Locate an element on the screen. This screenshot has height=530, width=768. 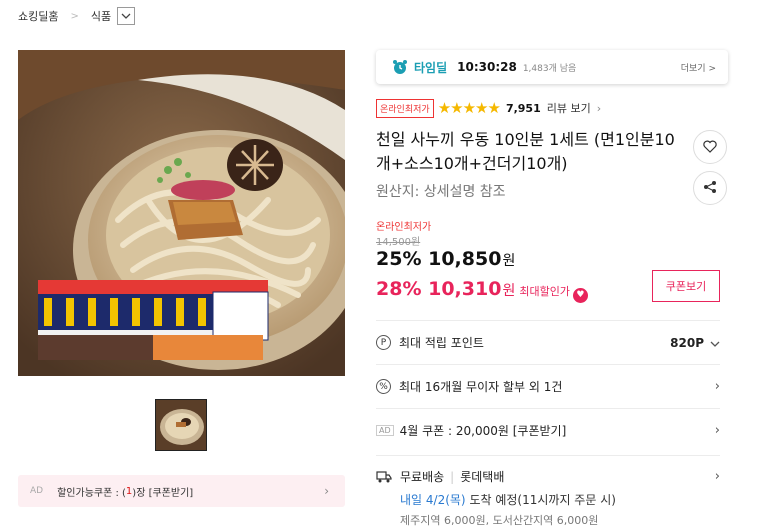
share-icon is located at coordinates (710, 188).